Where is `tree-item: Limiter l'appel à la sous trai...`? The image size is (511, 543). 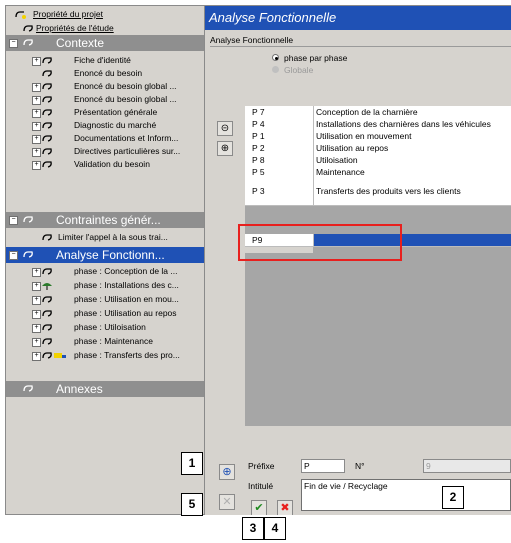 tree-item: Limiter l'appel à la sous trai... is located at coordinates (105, 237).